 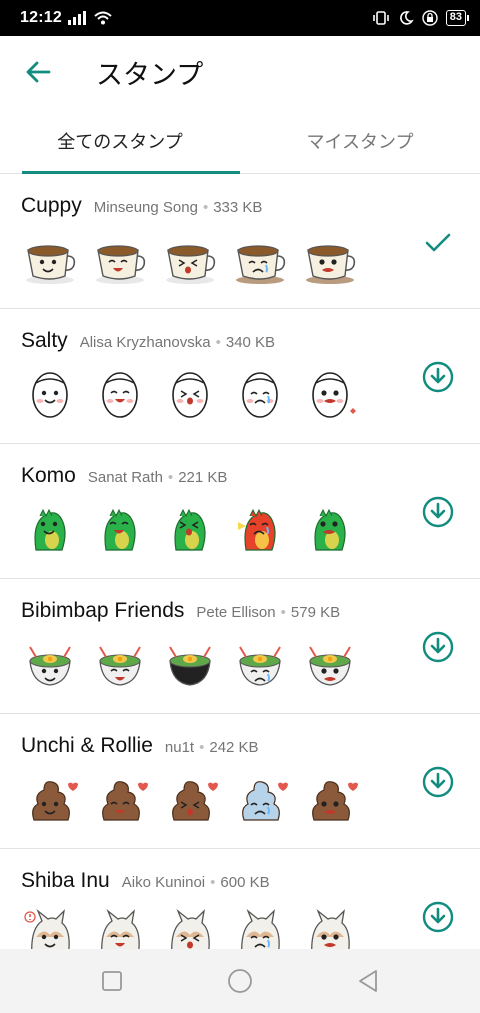 I want to click on sticker-pack-row: Cuppy Minseung Song • 333 KB, so click(x=240, y=241).